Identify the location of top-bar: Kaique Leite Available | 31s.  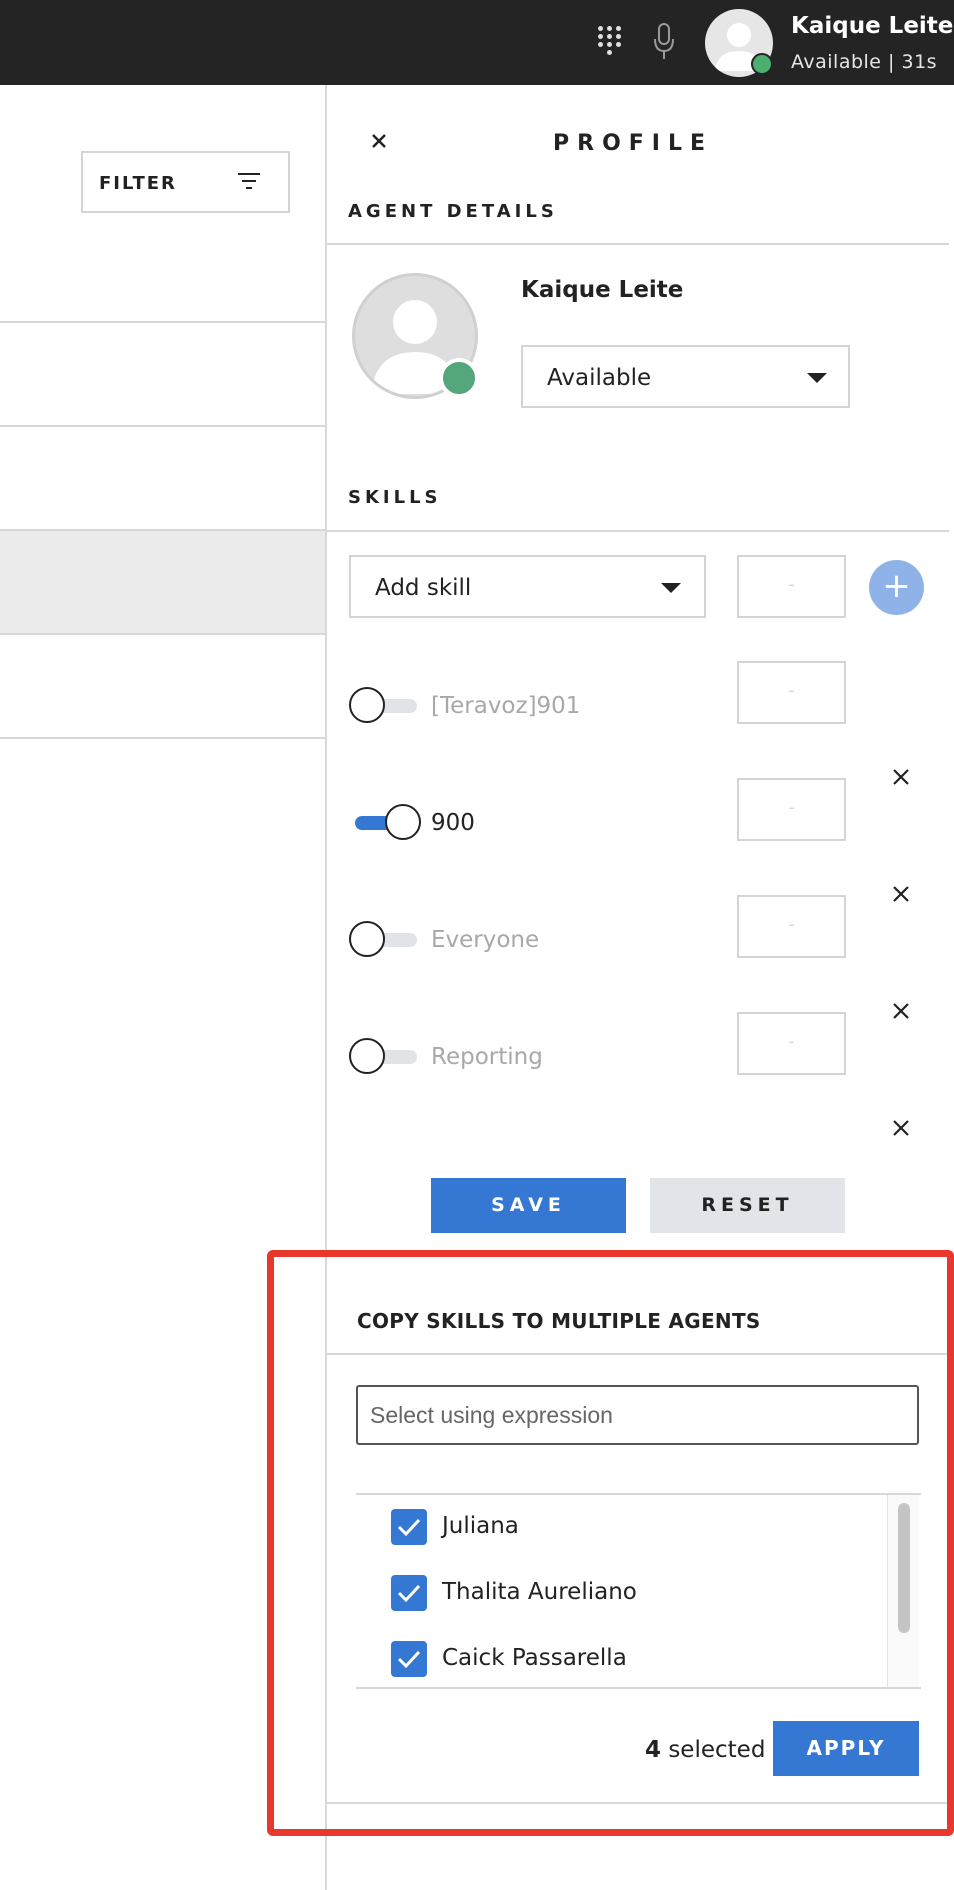
(477, 42).